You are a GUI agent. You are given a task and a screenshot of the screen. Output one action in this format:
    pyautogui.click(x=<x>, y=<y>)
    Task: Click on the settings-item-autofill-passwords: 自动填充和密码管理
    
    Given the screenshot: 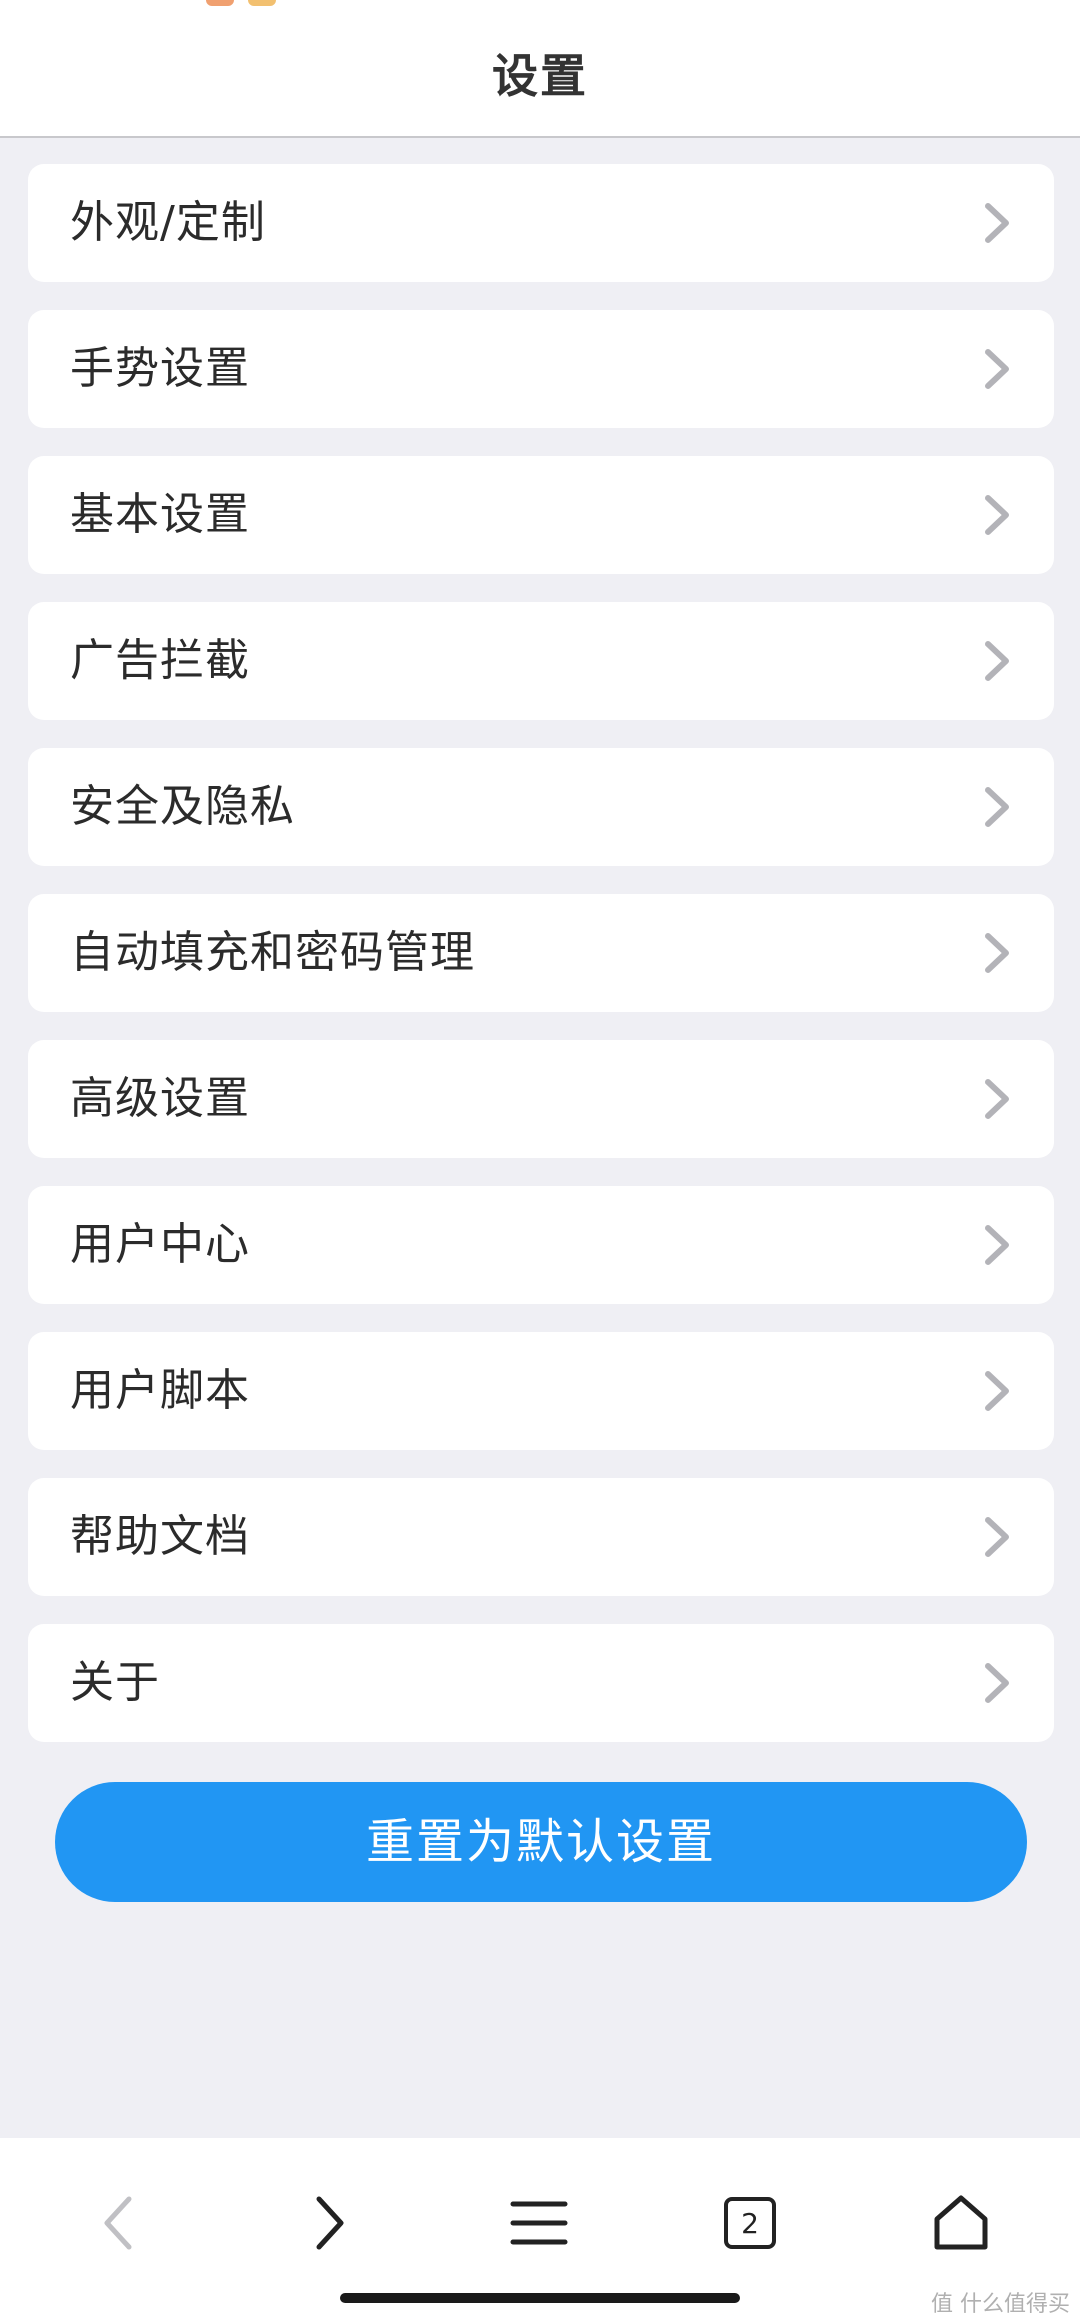 What is the action you would take?
    pyautogui.click(x=541, y=953)
    